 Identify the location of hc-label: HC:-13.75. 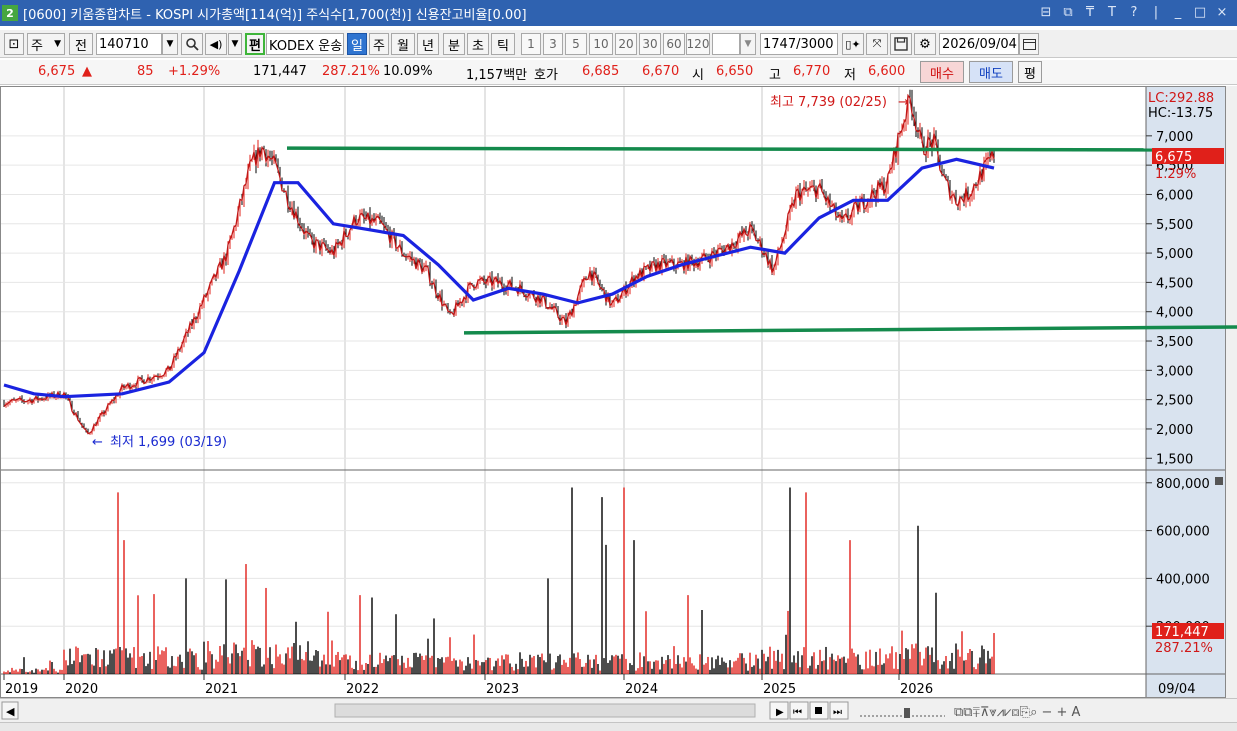
(1180, 113).